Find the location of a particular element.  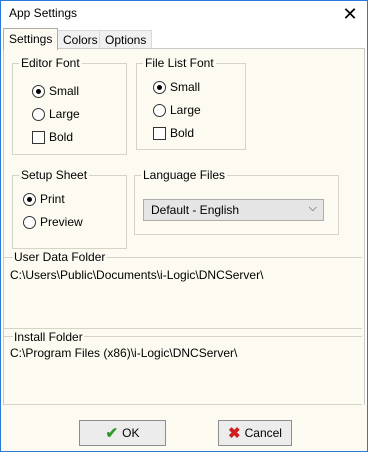

file-list-font-bold-label: Bold is located at coordinates (182, 133).